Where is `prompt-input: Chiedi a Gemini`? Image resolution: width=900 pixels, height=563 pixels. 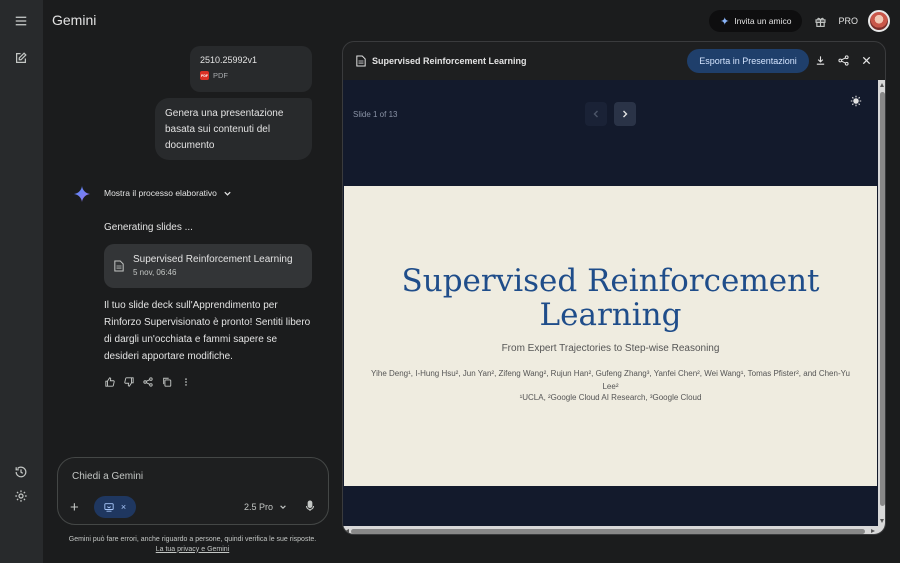 prompt-input: Chiedi a Gemini is located at coordinates (107, 476).